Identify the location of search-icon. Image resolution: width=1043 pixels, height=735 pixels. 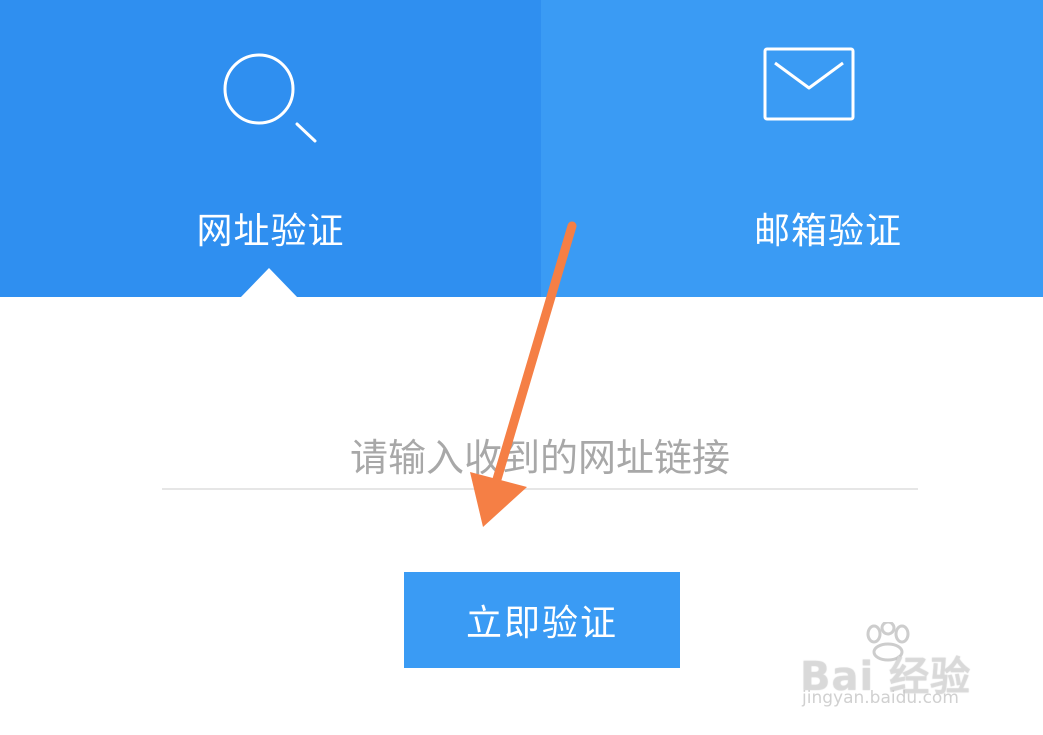
(270, 98).